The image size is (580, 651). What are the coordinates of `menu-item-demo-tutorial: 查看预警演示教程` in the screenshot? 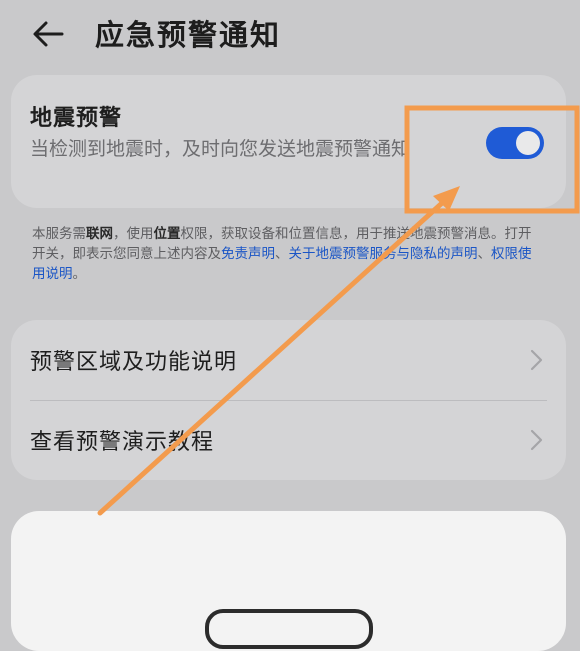 It's located at (288, 440).